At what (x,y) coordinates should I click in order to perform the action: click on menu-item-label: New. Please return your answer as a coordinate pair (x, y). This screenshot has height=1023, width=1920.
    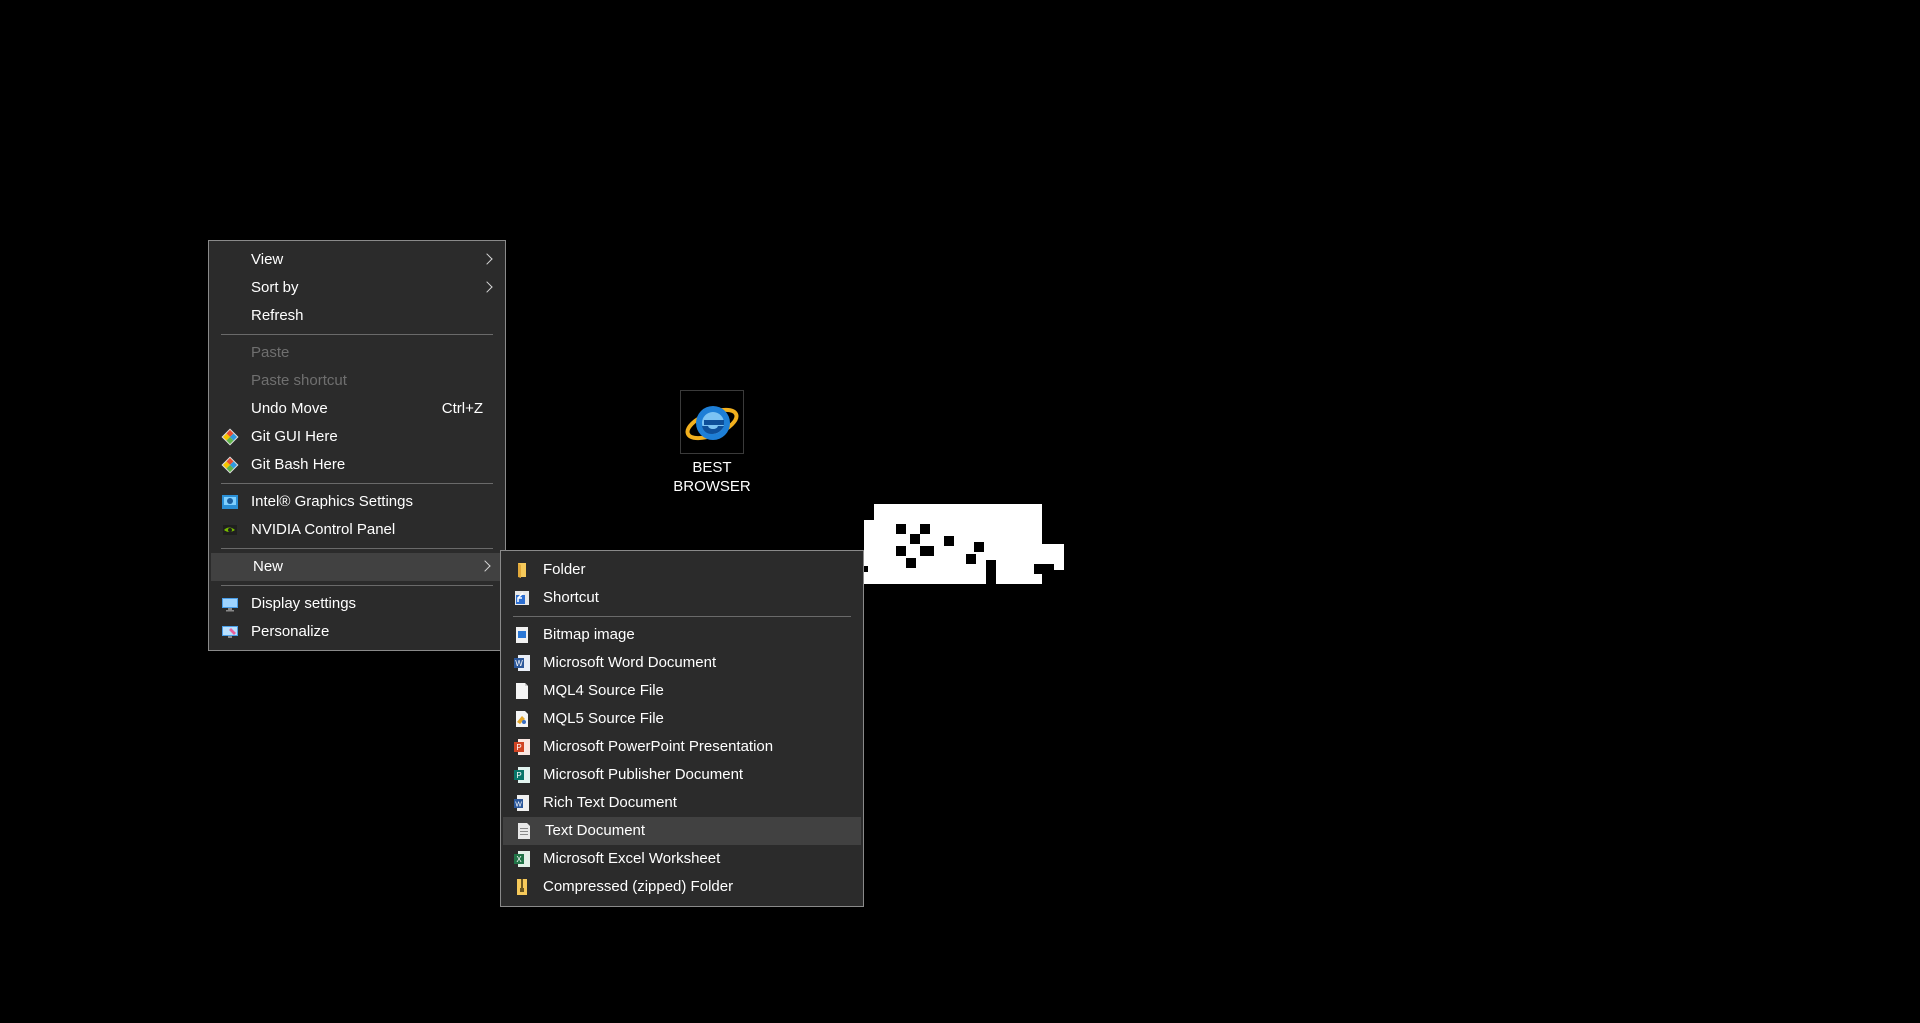
    Looking at the image, I should click on (268, 566).